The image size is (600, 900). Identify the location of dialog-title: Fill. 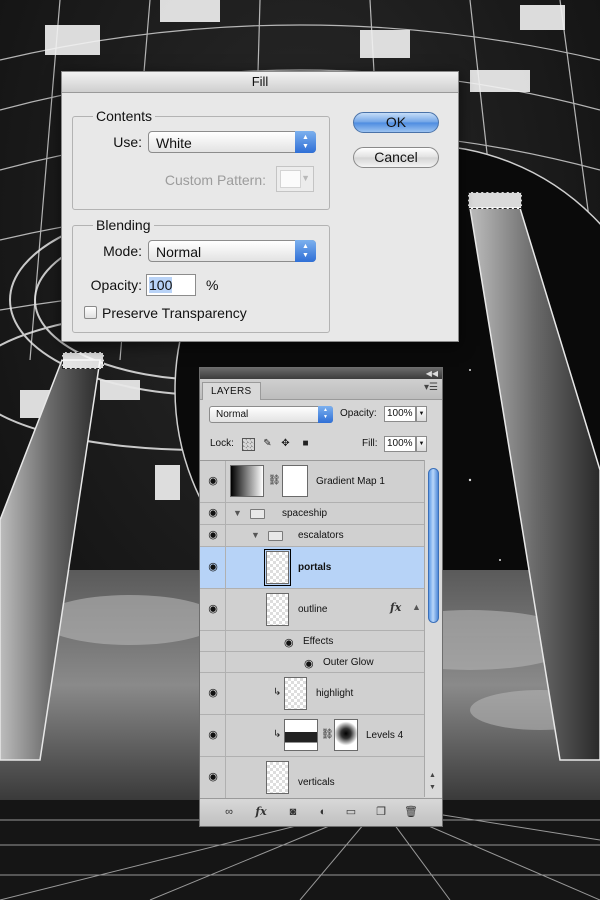
(260, 82).